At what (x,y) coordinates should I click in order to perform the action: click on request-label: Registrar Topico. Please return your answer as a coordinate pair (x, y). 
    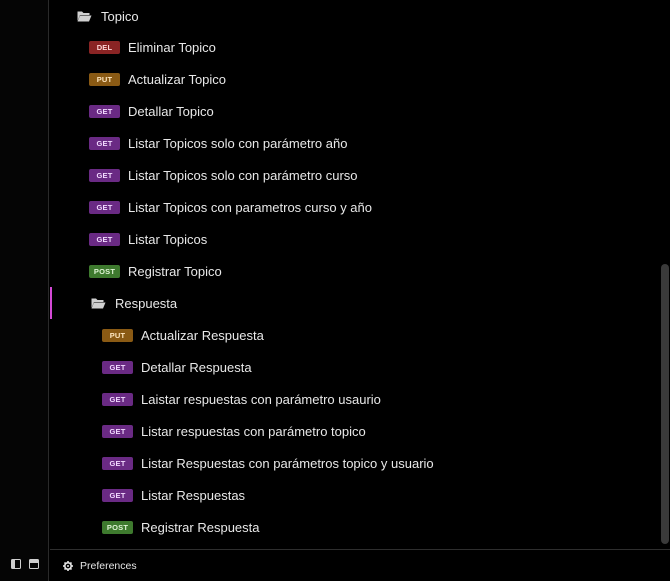
    Looking at the image, I should click on (175, 271).